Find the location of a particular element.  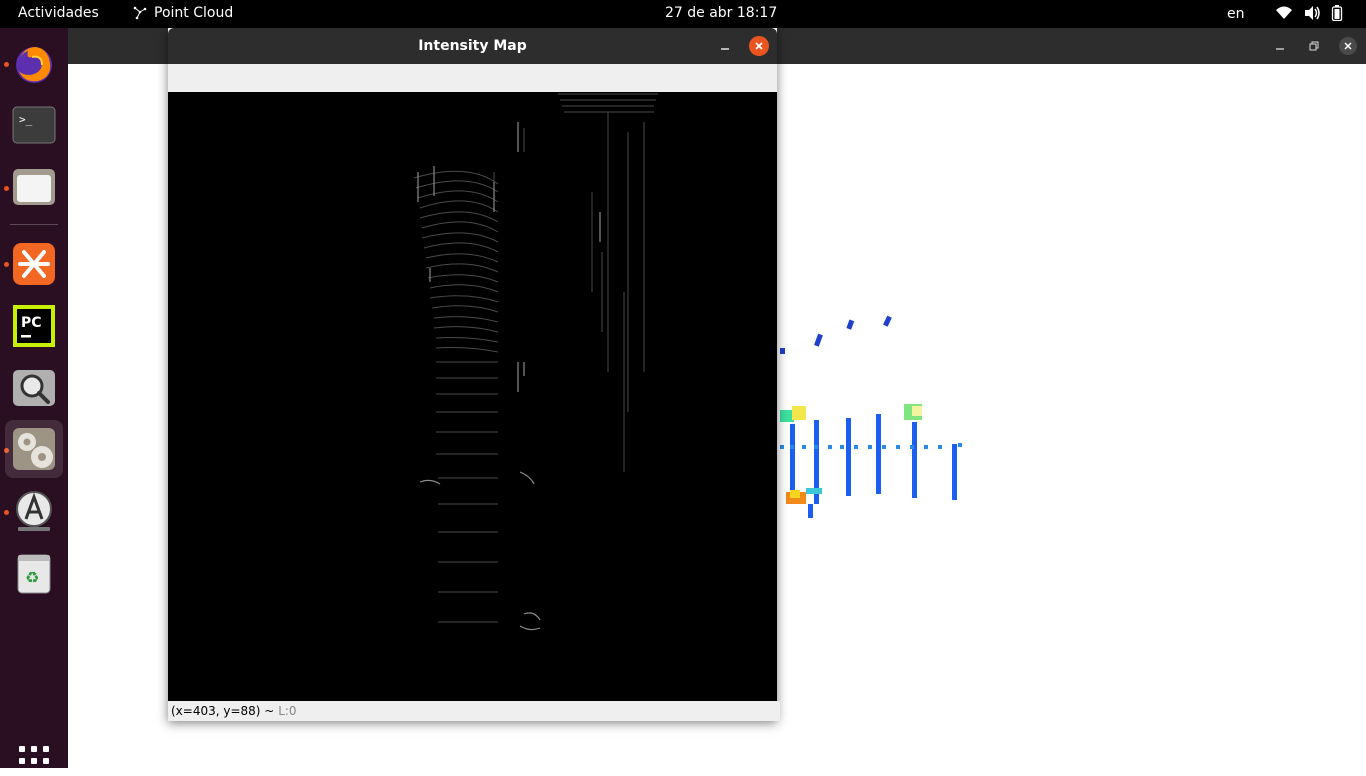

app-menu-label: Point Cloud is located at coordinates (194, 13).